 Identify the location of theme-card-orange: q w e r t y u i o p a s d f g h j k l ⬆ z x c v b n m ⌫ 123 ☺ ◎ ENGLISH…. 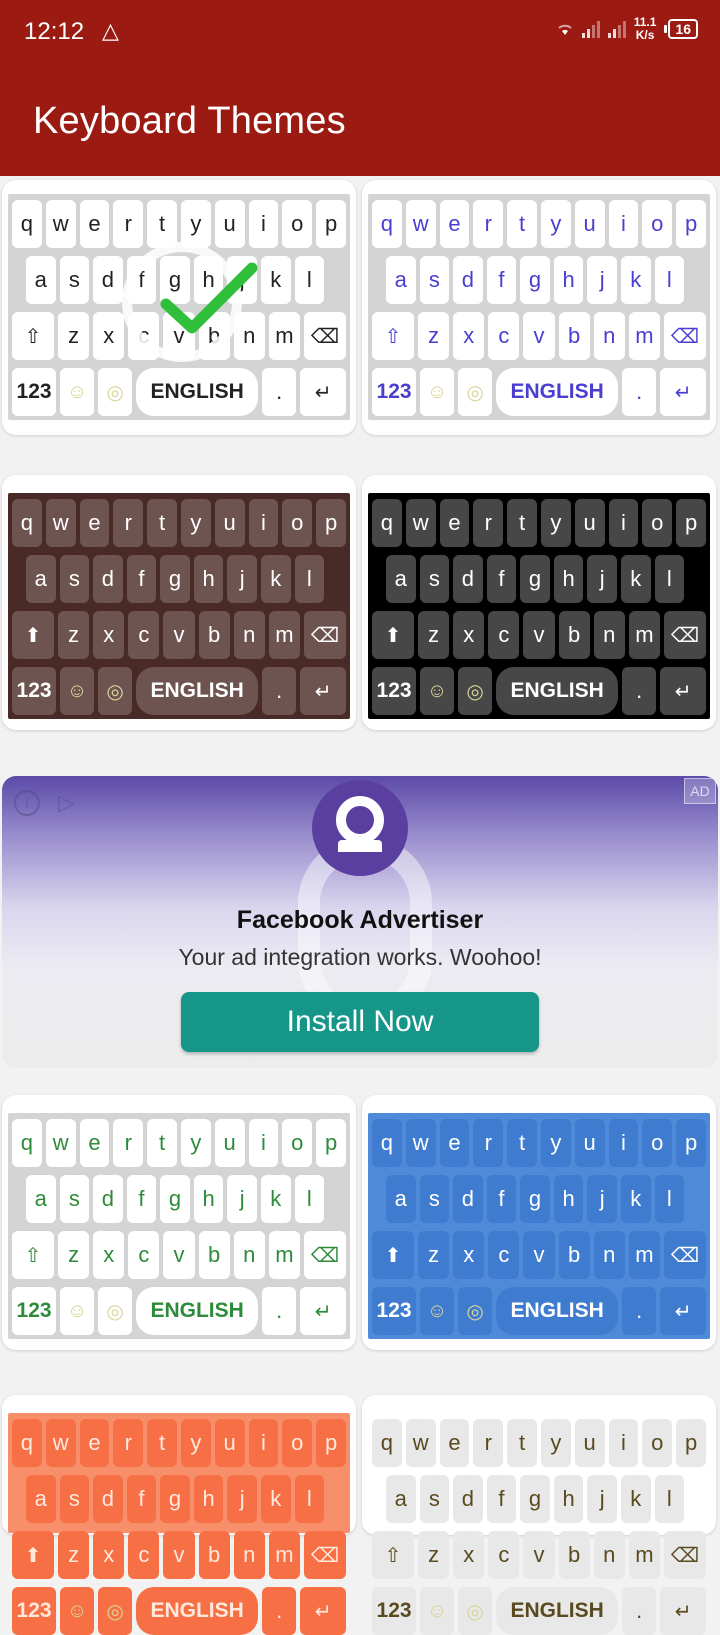
(179, 1515).